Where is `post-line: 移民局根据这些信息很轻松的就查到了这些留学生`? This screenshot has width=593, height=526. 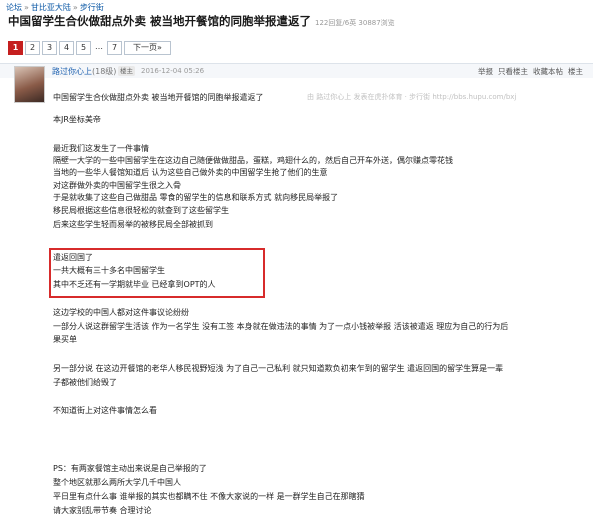 post-line: 移民局根据这些信息很轻松的就查到了这些留学生 is located at coordinates (141, 210).